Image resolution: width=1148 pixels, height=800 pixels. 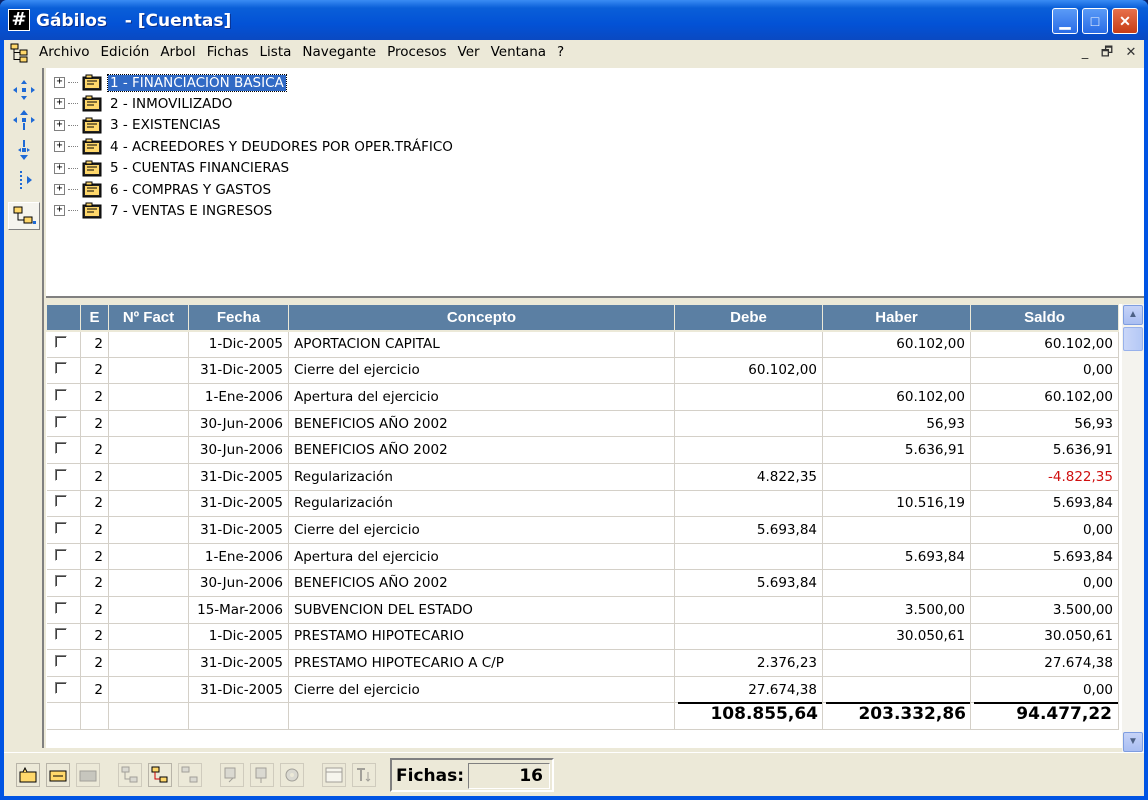 I want to click on settings-gear-icon, so click(x=292, y=775).